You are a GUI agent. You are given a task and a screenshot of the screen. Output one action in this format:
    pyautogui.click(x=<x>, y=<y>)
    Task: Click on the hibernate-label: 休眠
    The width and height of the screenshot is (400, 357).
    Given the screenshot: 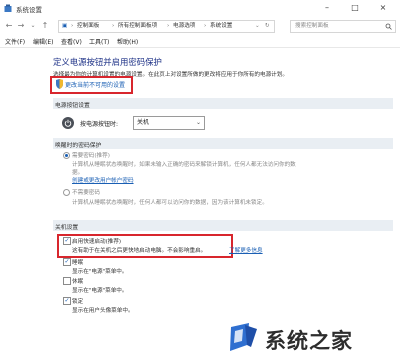 What is the action you would take?
    pyautogui.click(x=78, y=282)
    